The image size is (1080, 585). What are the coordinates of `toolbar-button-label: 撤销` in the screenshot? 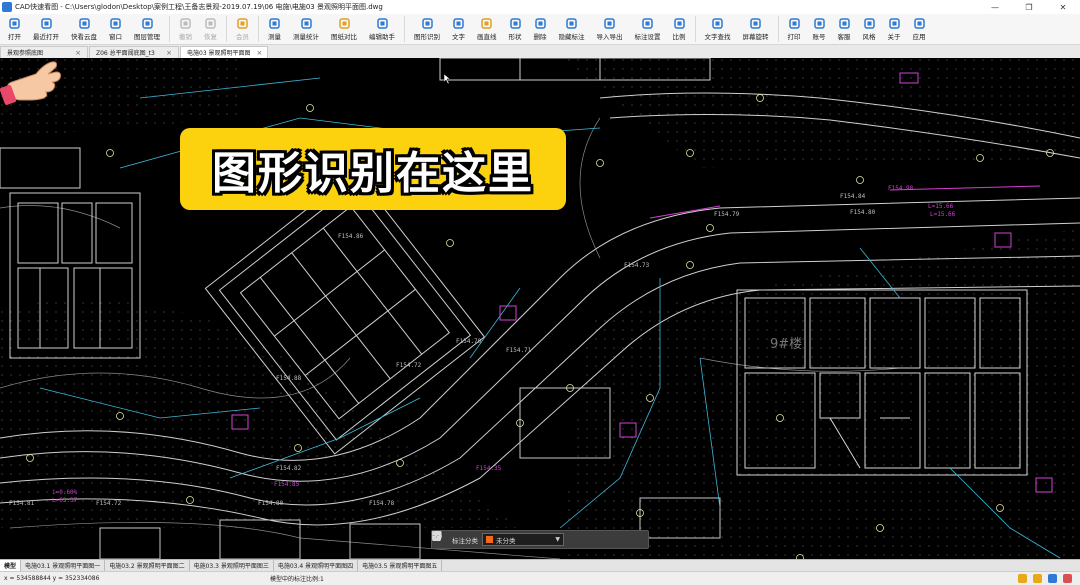 It's located at (185, 37).